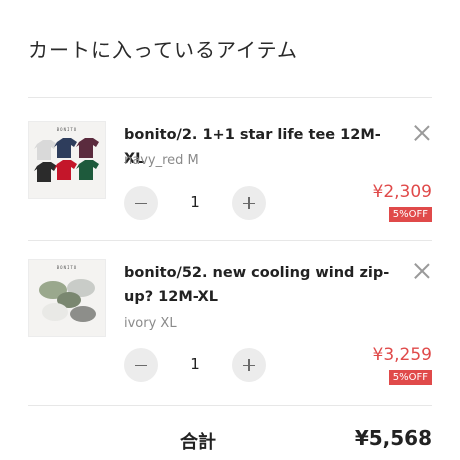 The height and width of the screenshot is (460, 460). I want to click on total-value: ¥5,568, so click(393, 438).